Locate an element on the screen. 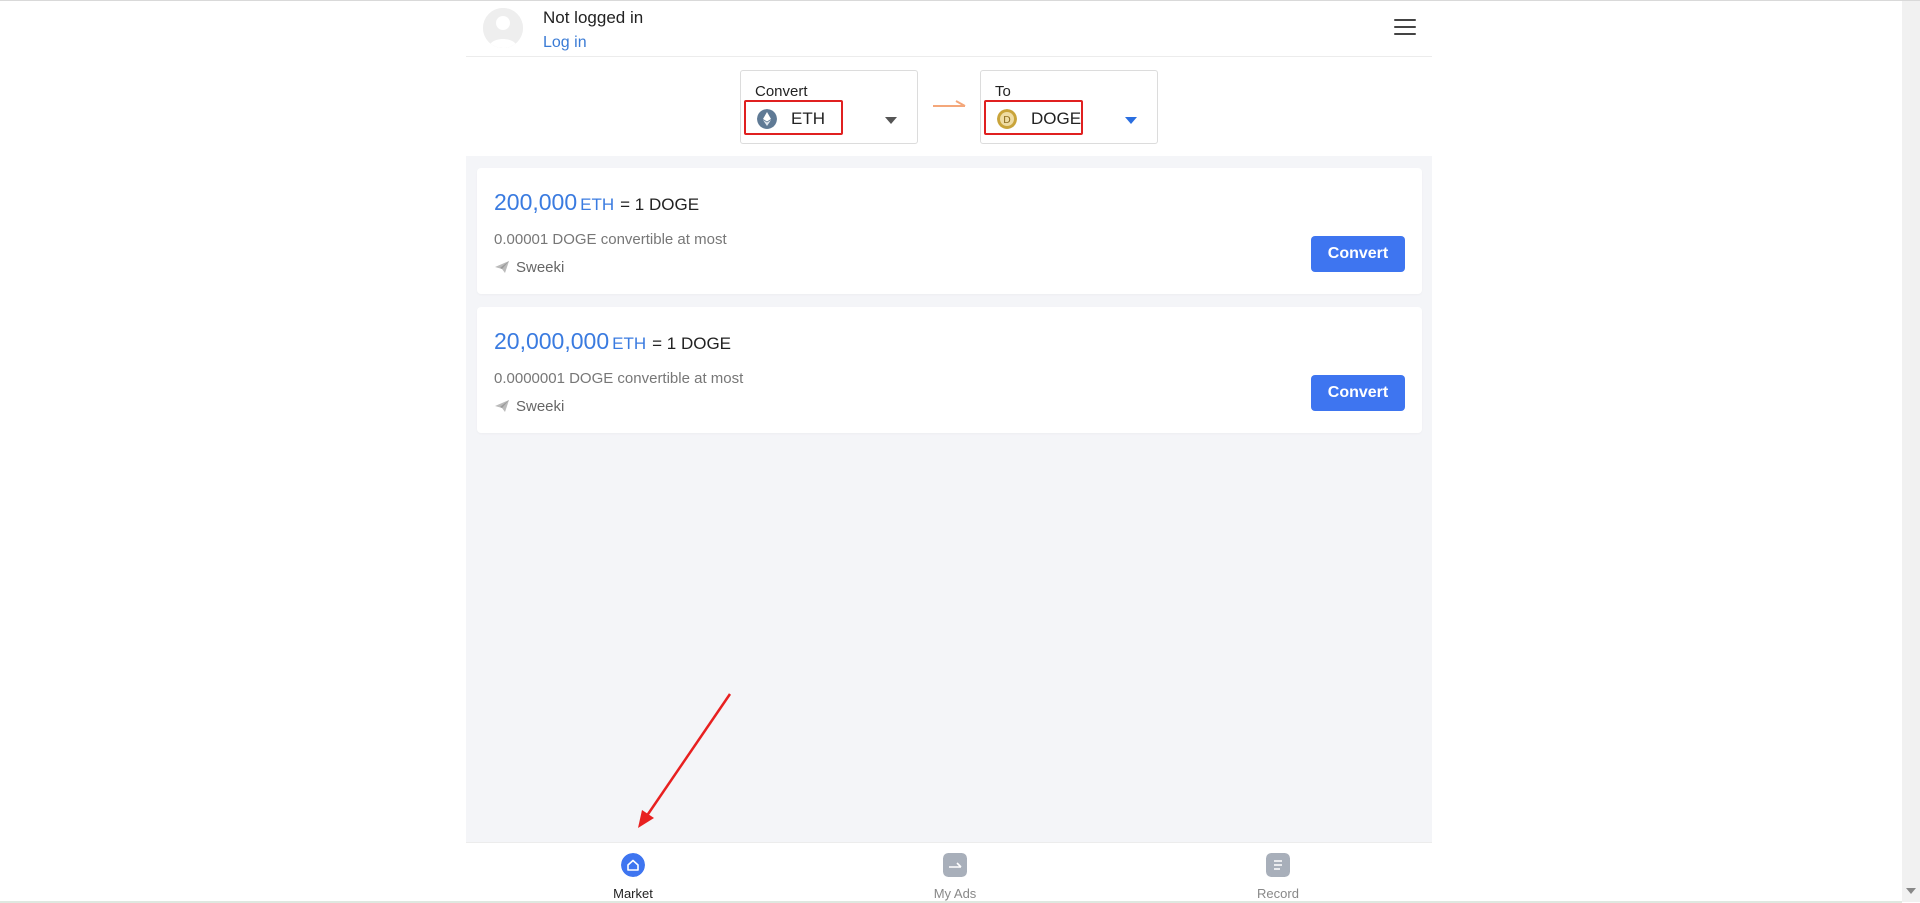 This screenshot has height=903, width=1920. offer-amount: 200,000 is located at coordinates (536, 202).